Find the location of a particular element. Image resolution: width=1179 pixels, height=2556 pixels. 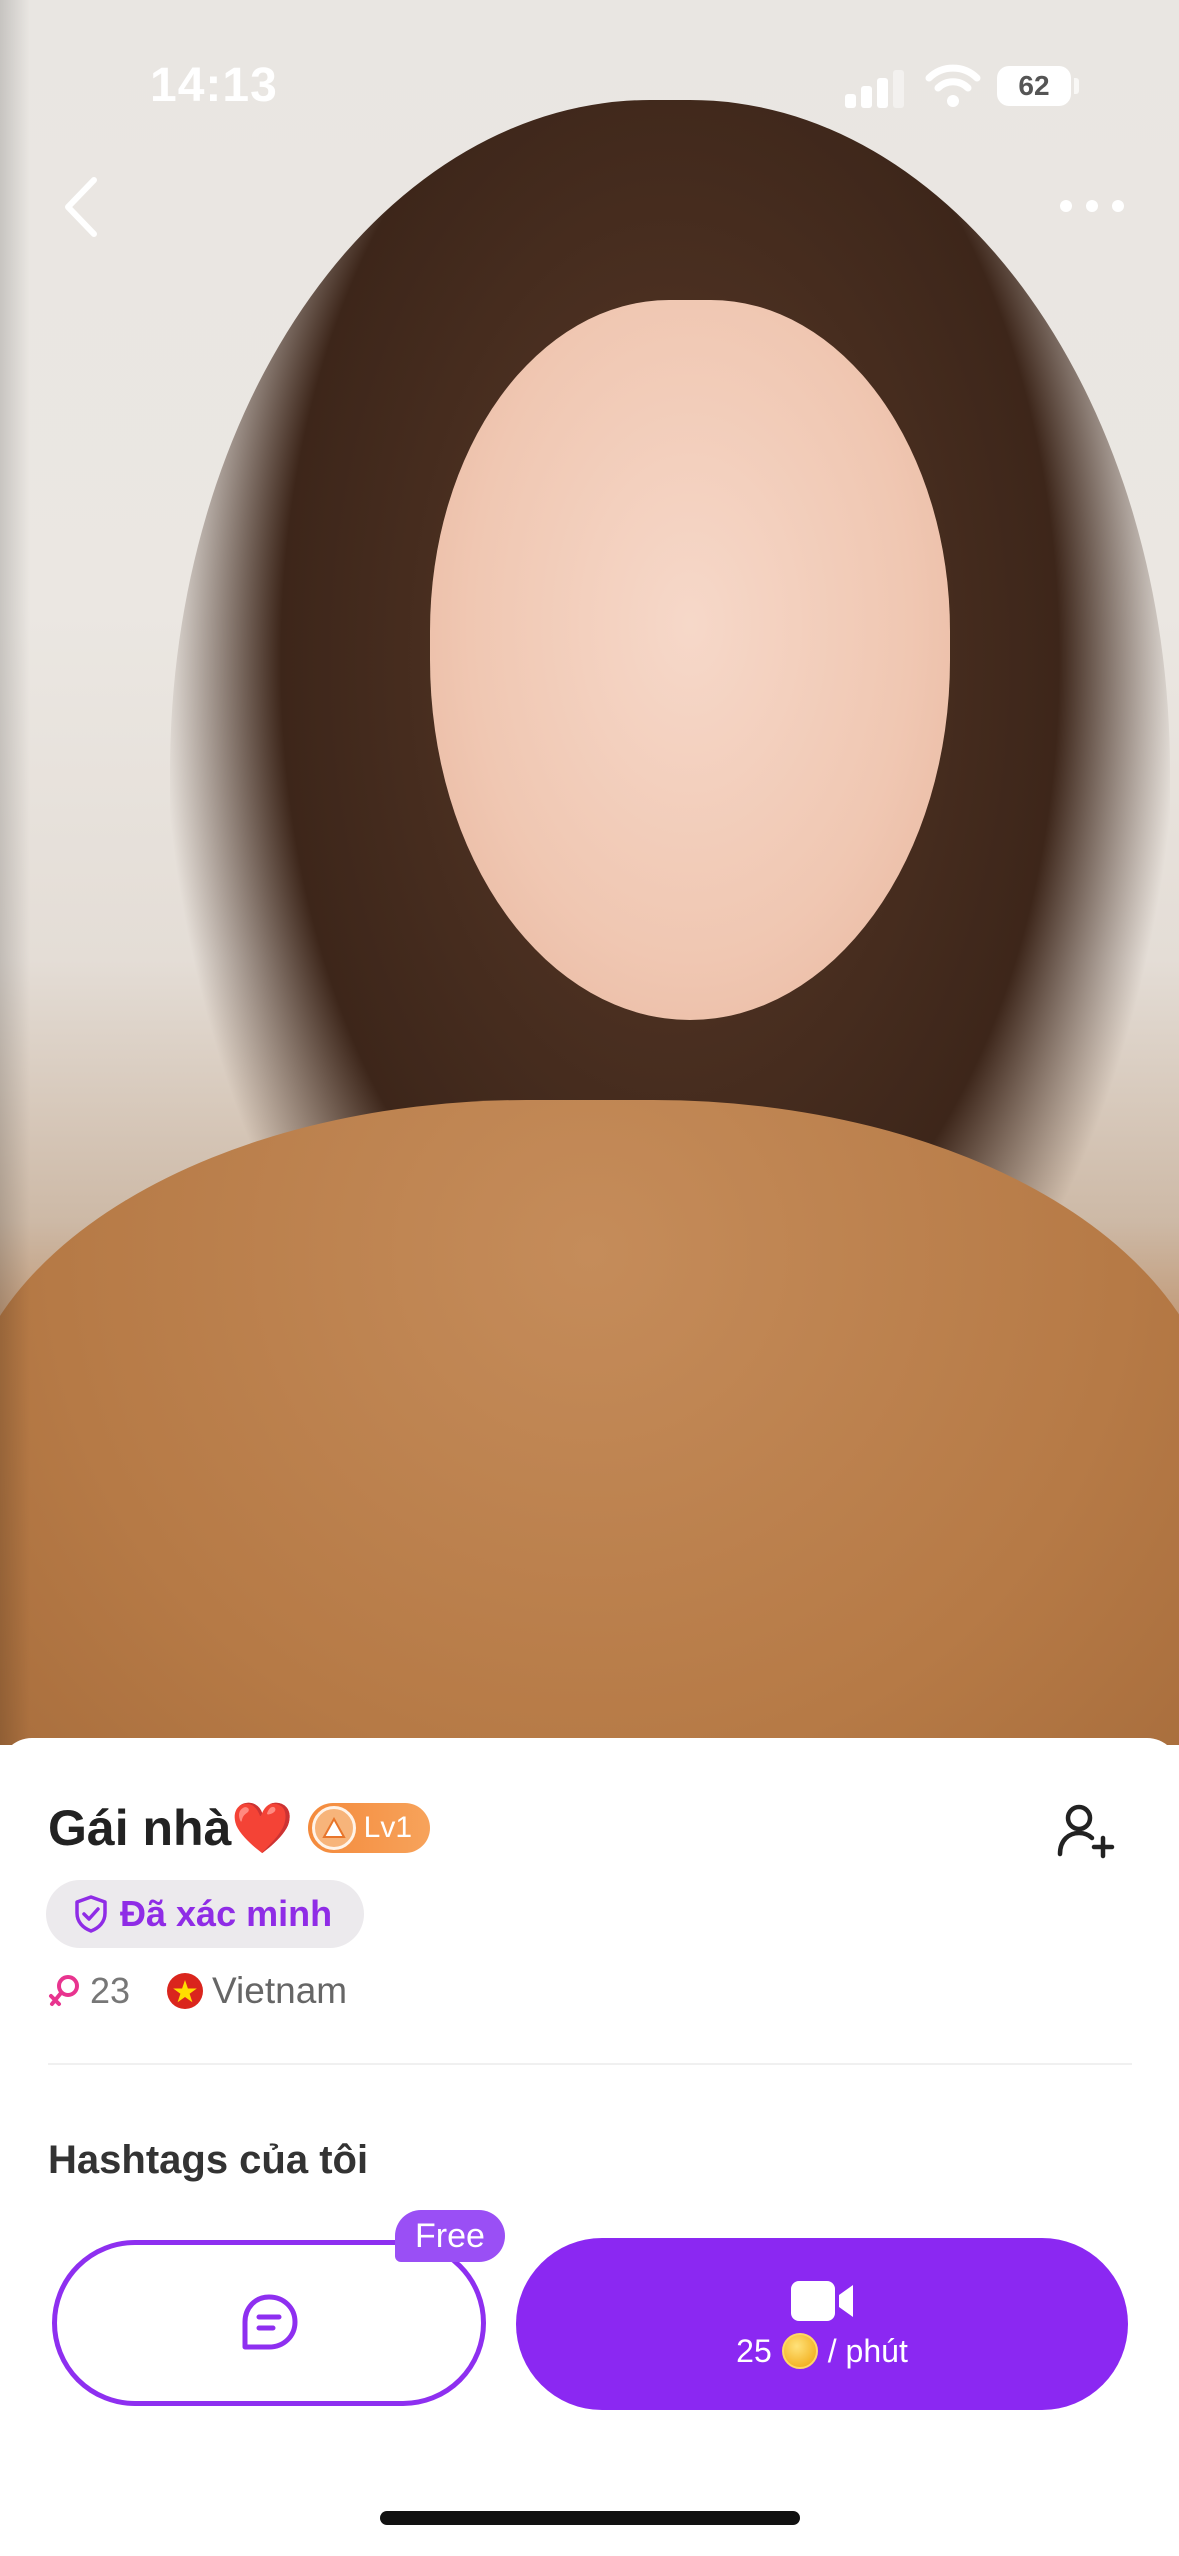

status-bar: 14:13 62 is located at coordinates (589, 85).